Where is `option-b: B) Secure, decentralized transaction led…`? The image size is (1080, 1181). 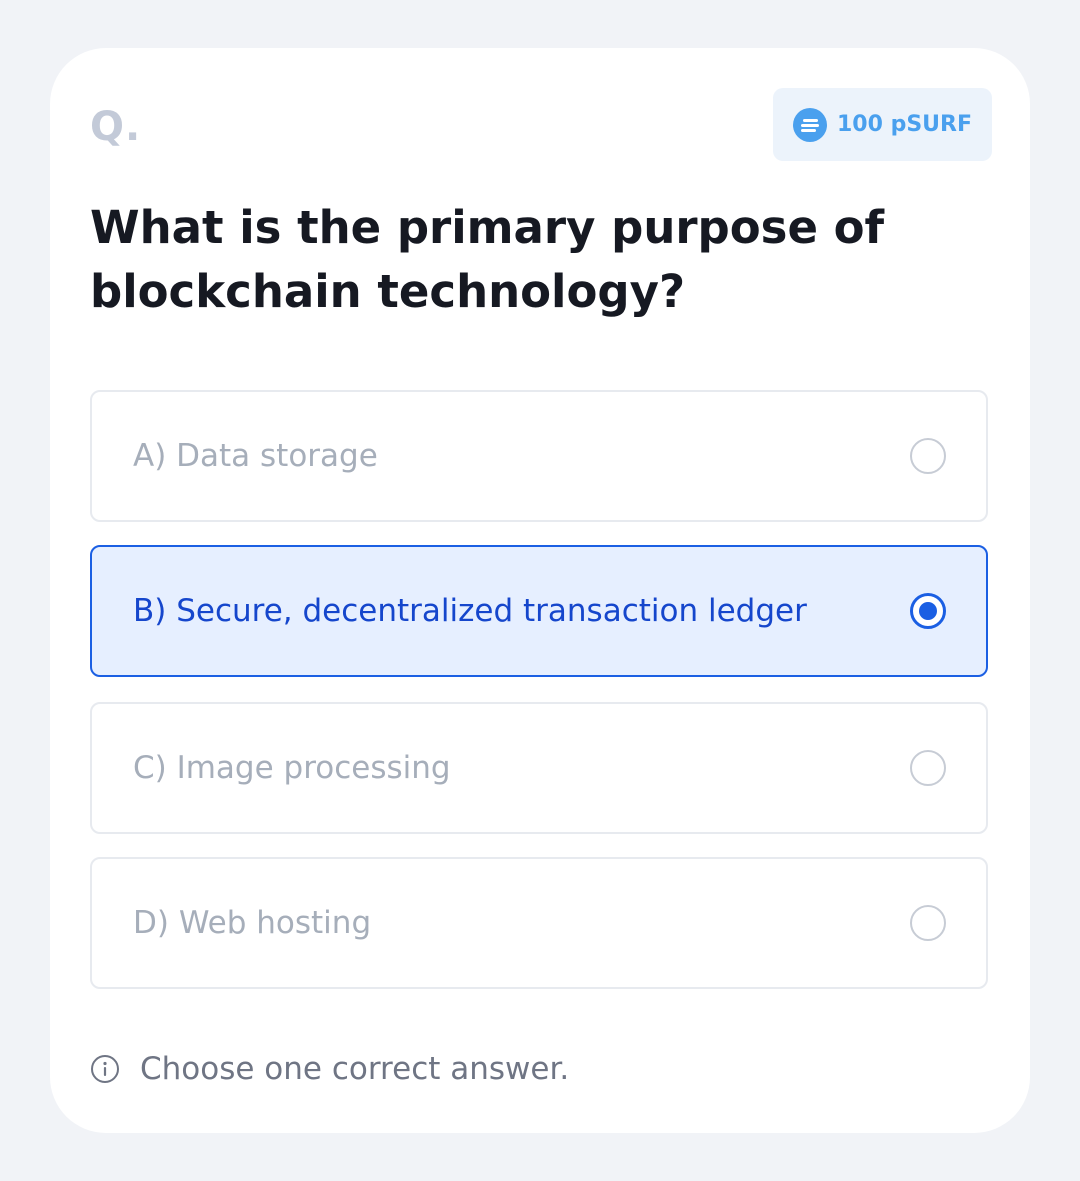
option-b: B) Secure, decentralized transaction led… is located at coordinates (539, 611).